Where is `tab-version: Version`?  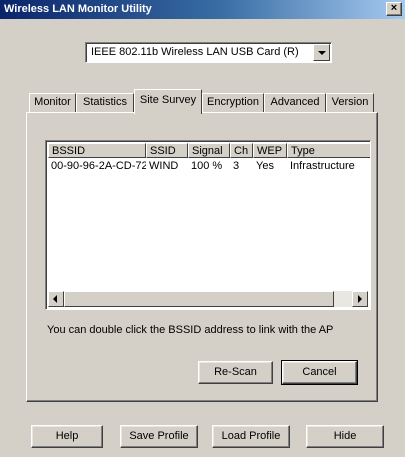 tab-version: Version is located at coordinates (350, 102).